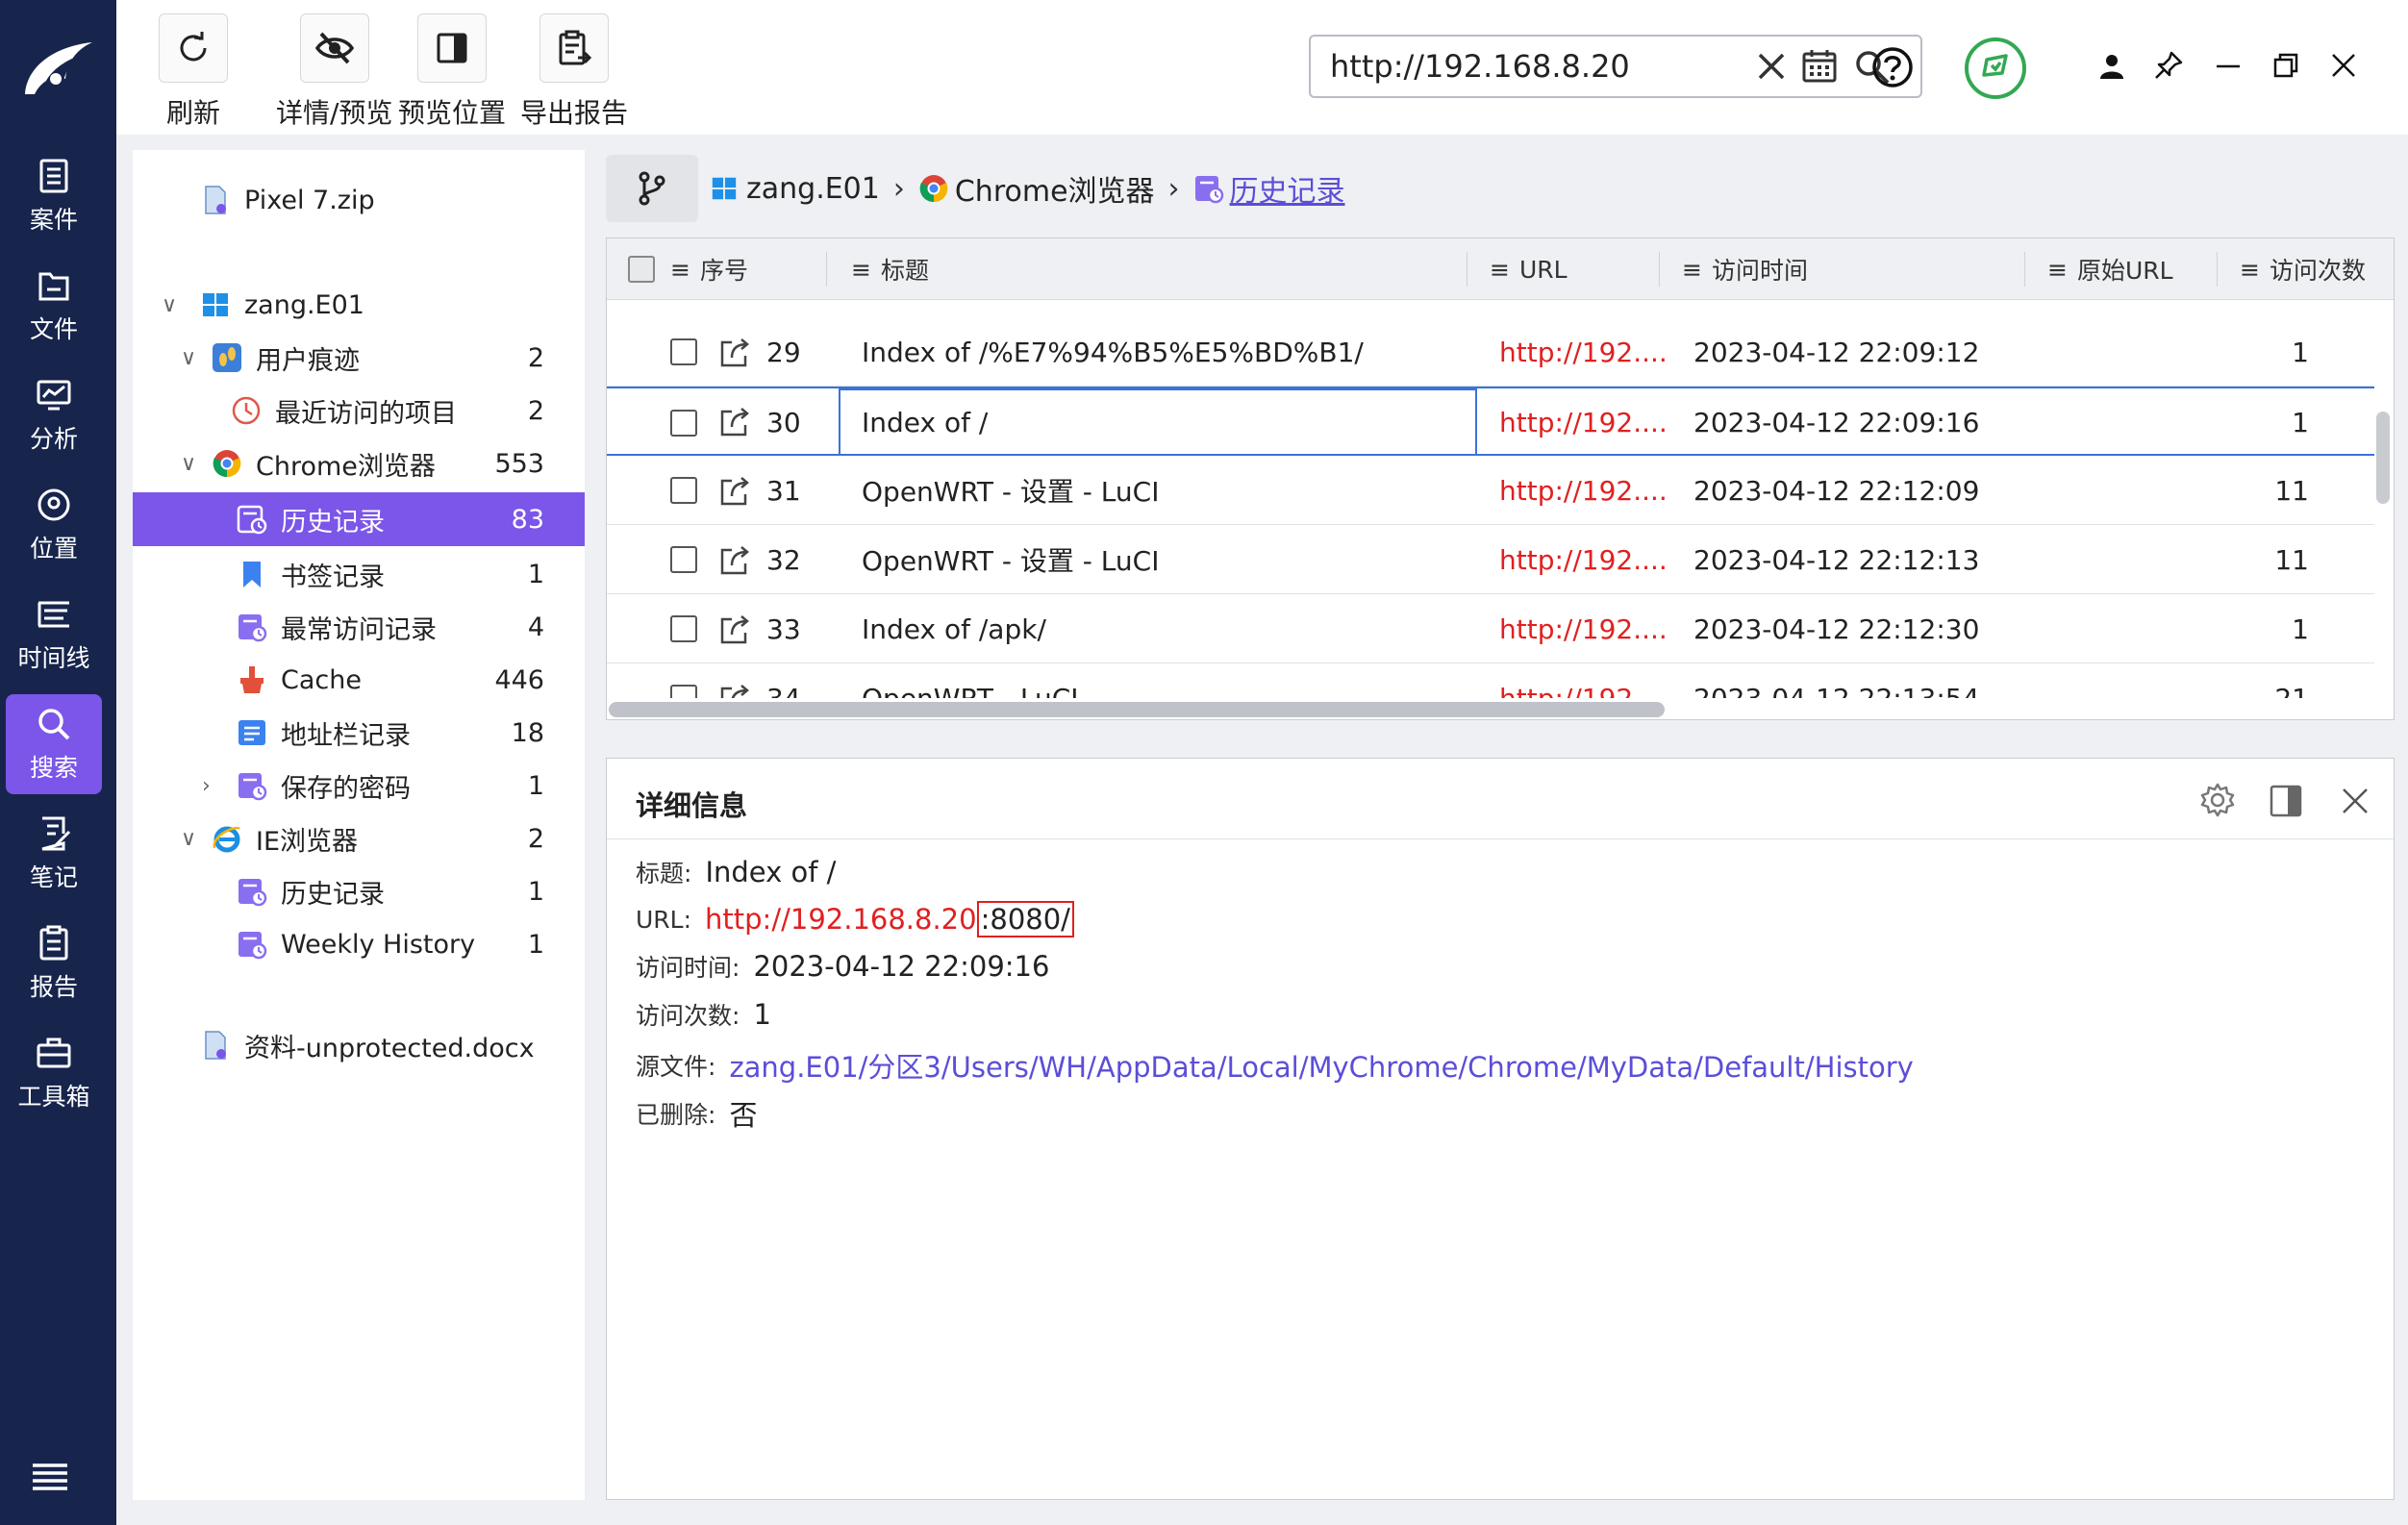 This screenshot has width=2408, height=1525. Describe the element at coordinates (1522, 66) in the screenshot. I see `search-input` at that location.